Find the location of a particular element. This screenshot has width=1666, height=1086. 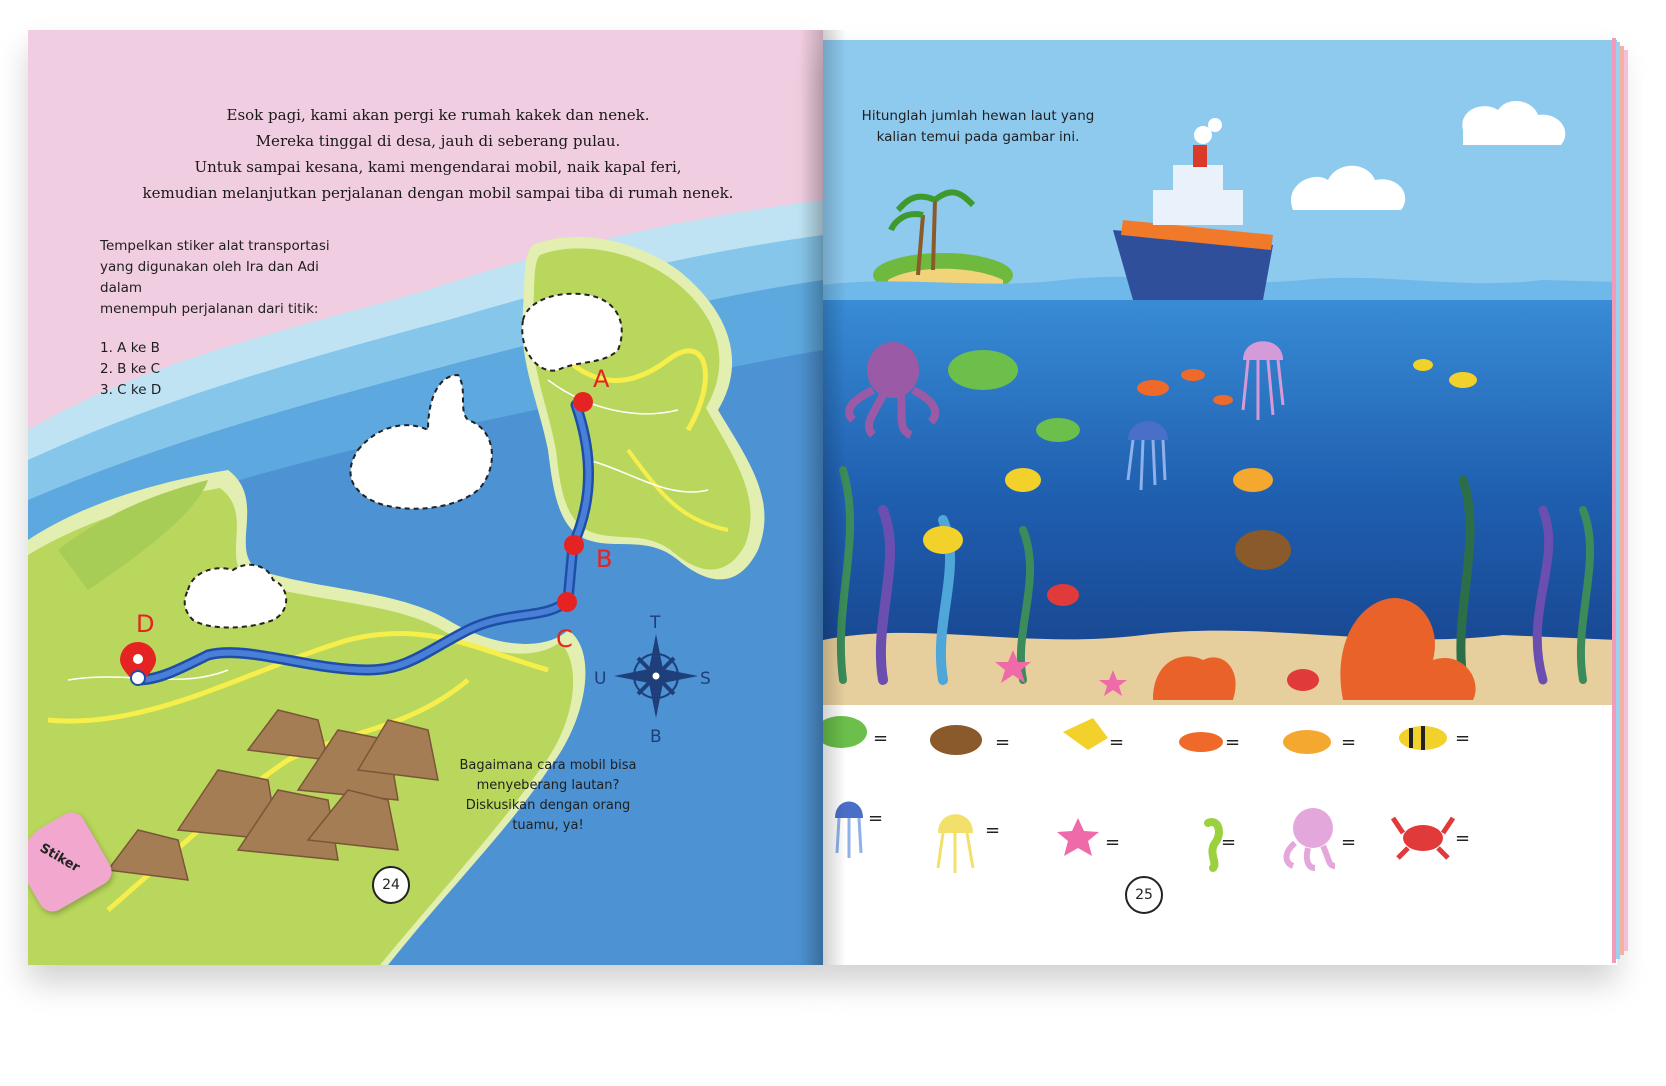

yellow-striped-fish-count-item: = is located at coordinates (1434, 738).